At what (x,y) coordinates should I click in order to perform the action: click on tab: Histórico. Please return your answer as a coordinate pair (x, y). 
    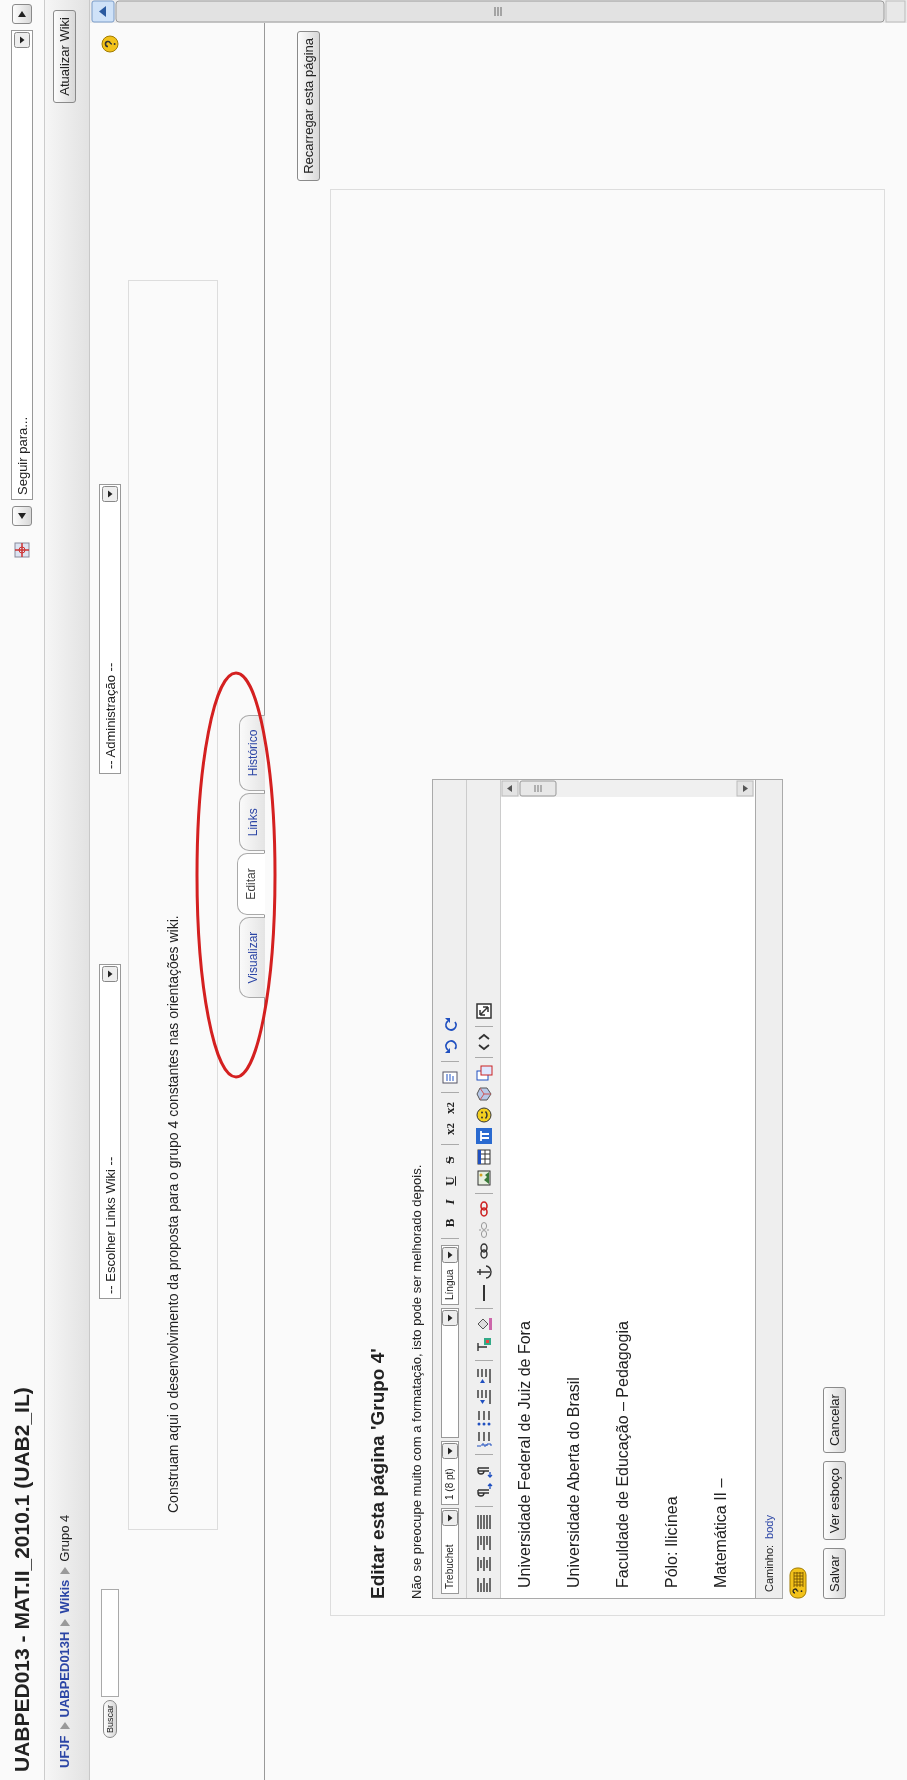
    Looking at the image, I should click on (252, 753).